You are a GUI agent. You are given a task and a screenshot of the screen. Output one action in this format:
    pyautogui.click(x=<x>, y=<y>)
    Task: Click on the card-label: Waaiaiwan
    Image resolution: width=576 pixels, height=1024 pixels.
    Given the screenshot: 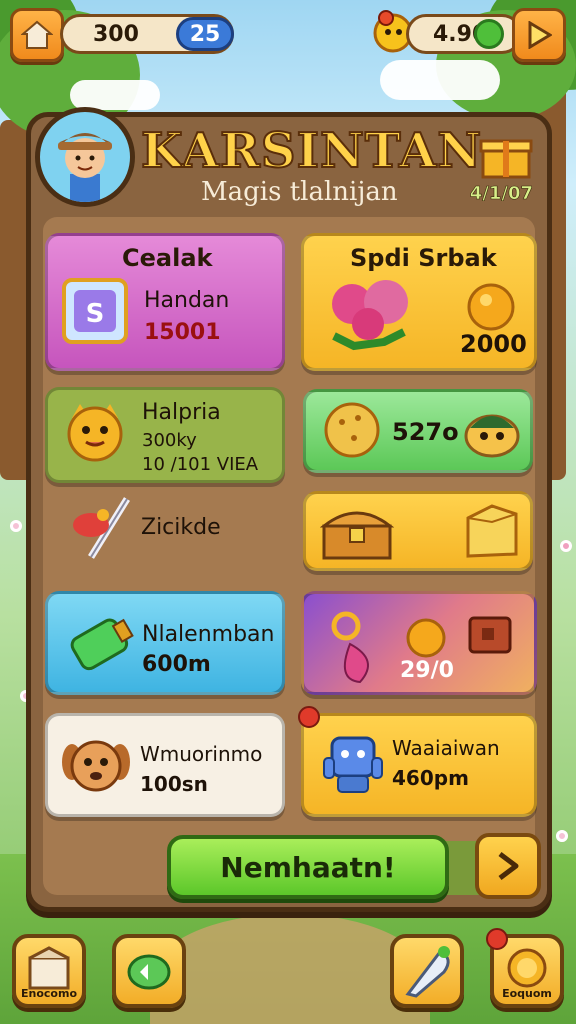 What is the action you would take?
    pyautogui.click(x=446, y=748)
    